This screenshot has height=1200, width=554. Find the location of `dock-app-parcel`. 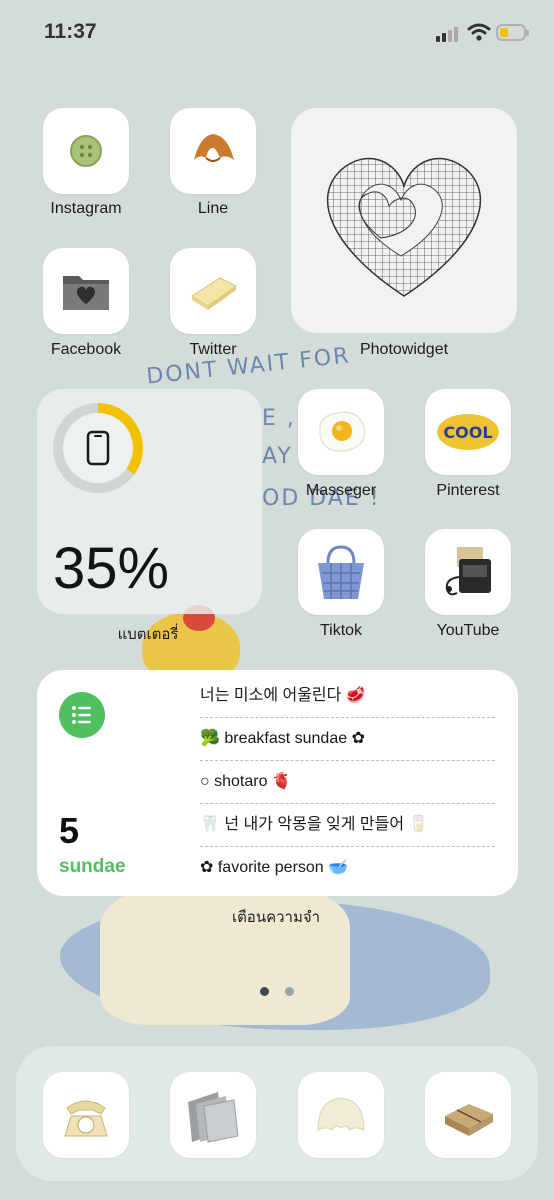

dock-app-parcel is located at coordinates (468, 1115).